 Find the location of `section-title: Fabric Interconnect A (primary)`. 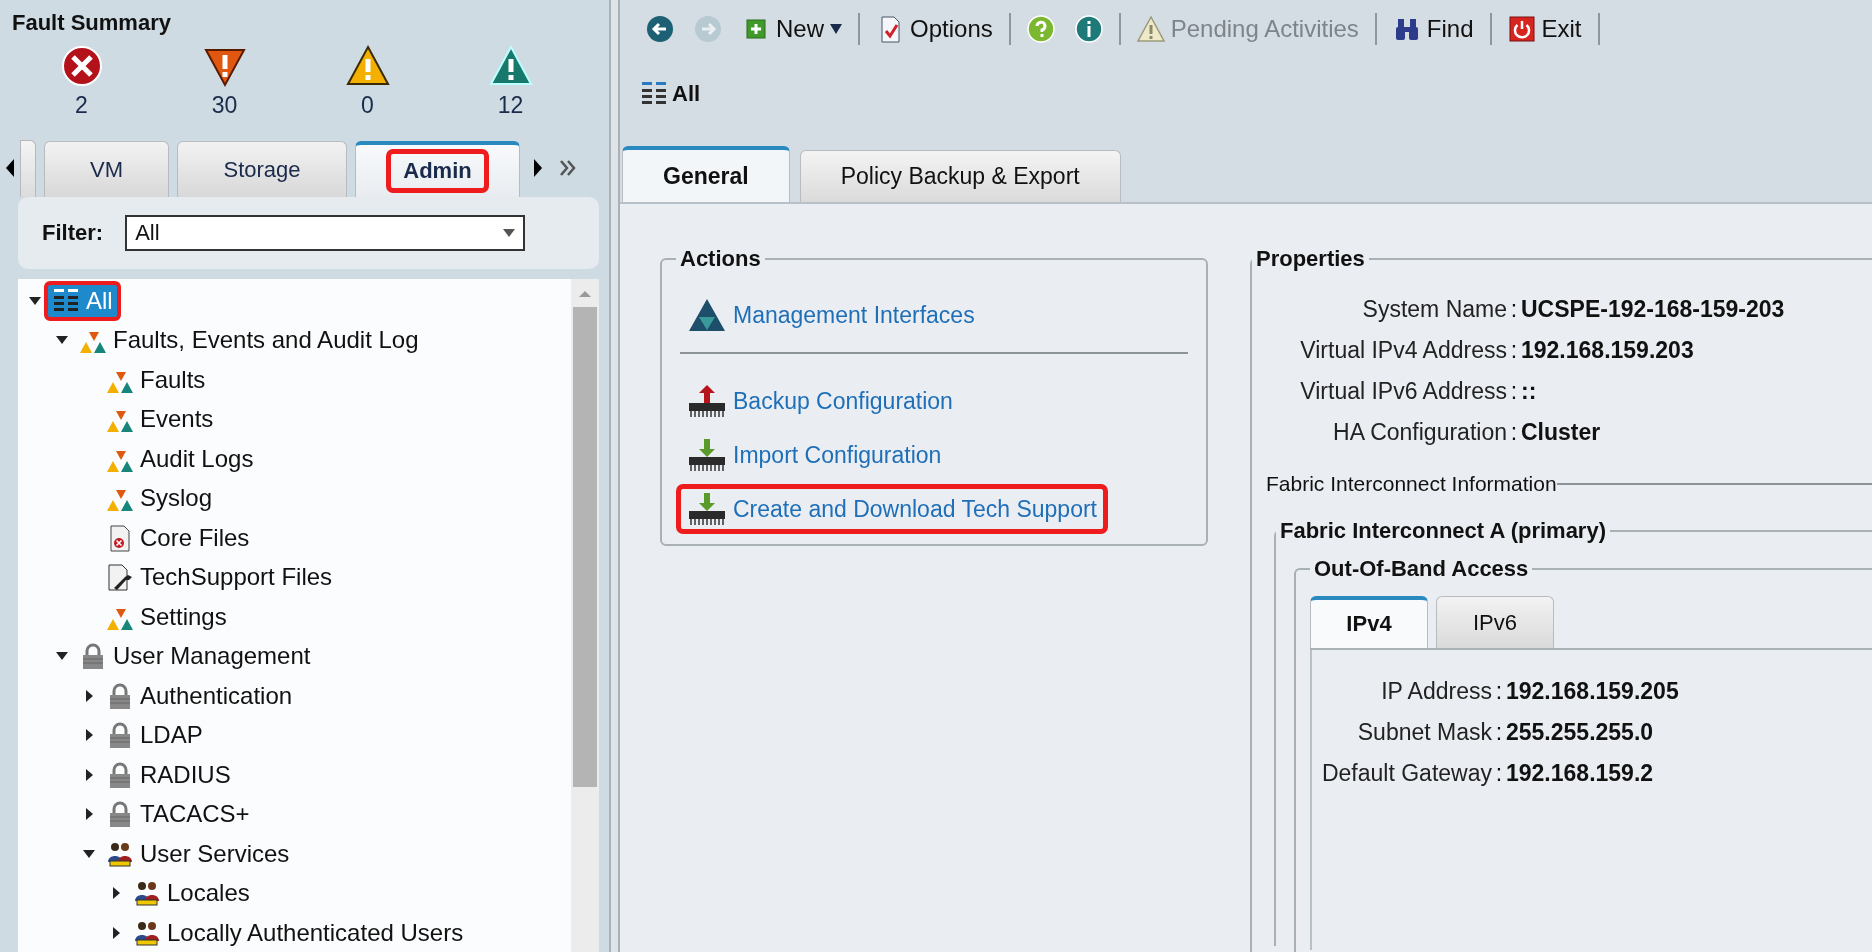

section-title: Fabric Interconnect A (primary) is located at coordinates (1443, 531).